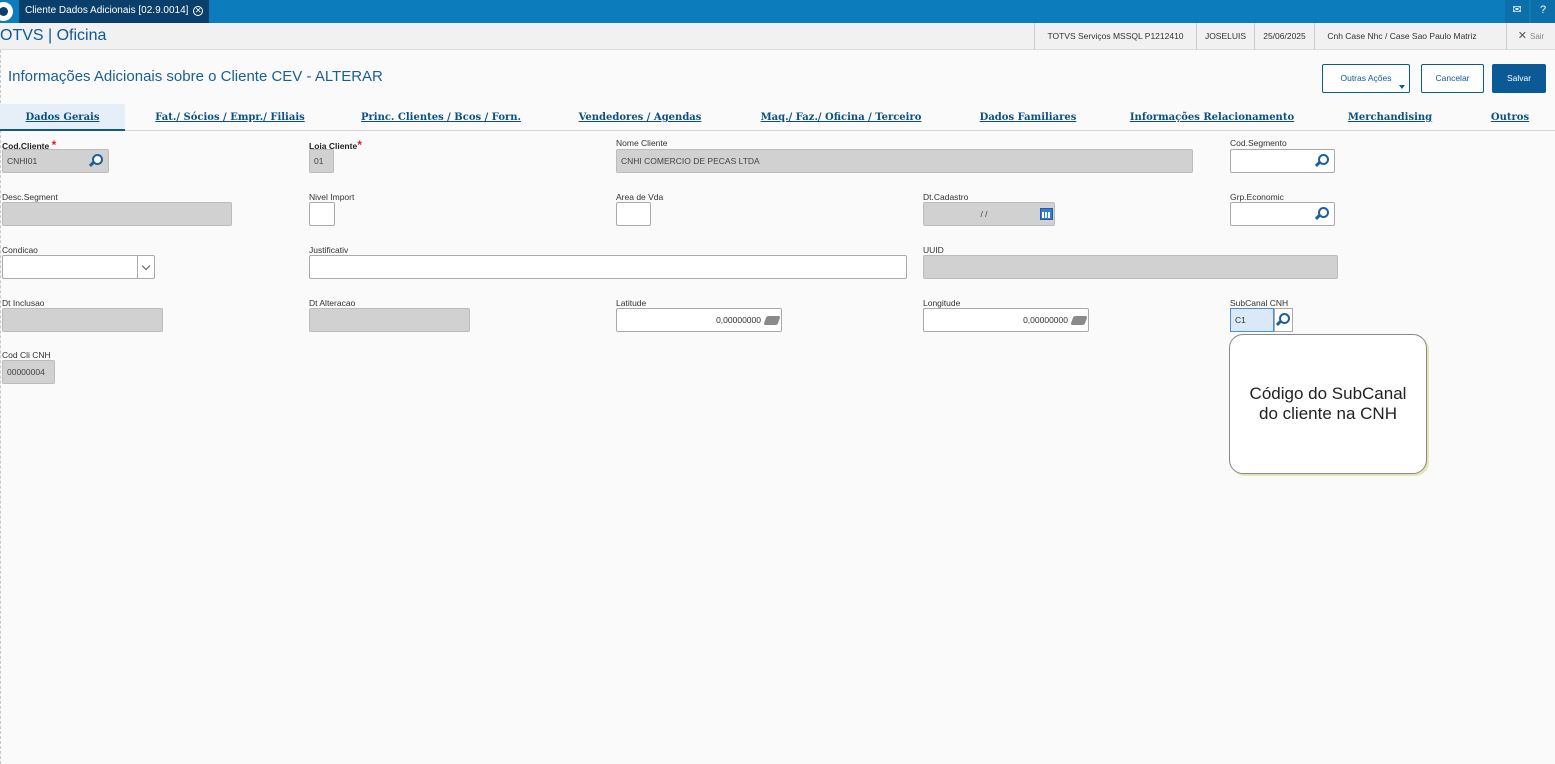 Image resolution: width=1555 pixels, height=764 pixels. What do you see at coordinates (1130, 267) in the screenshot?
I see `uuid-field` at bounding box center [1130, 267].